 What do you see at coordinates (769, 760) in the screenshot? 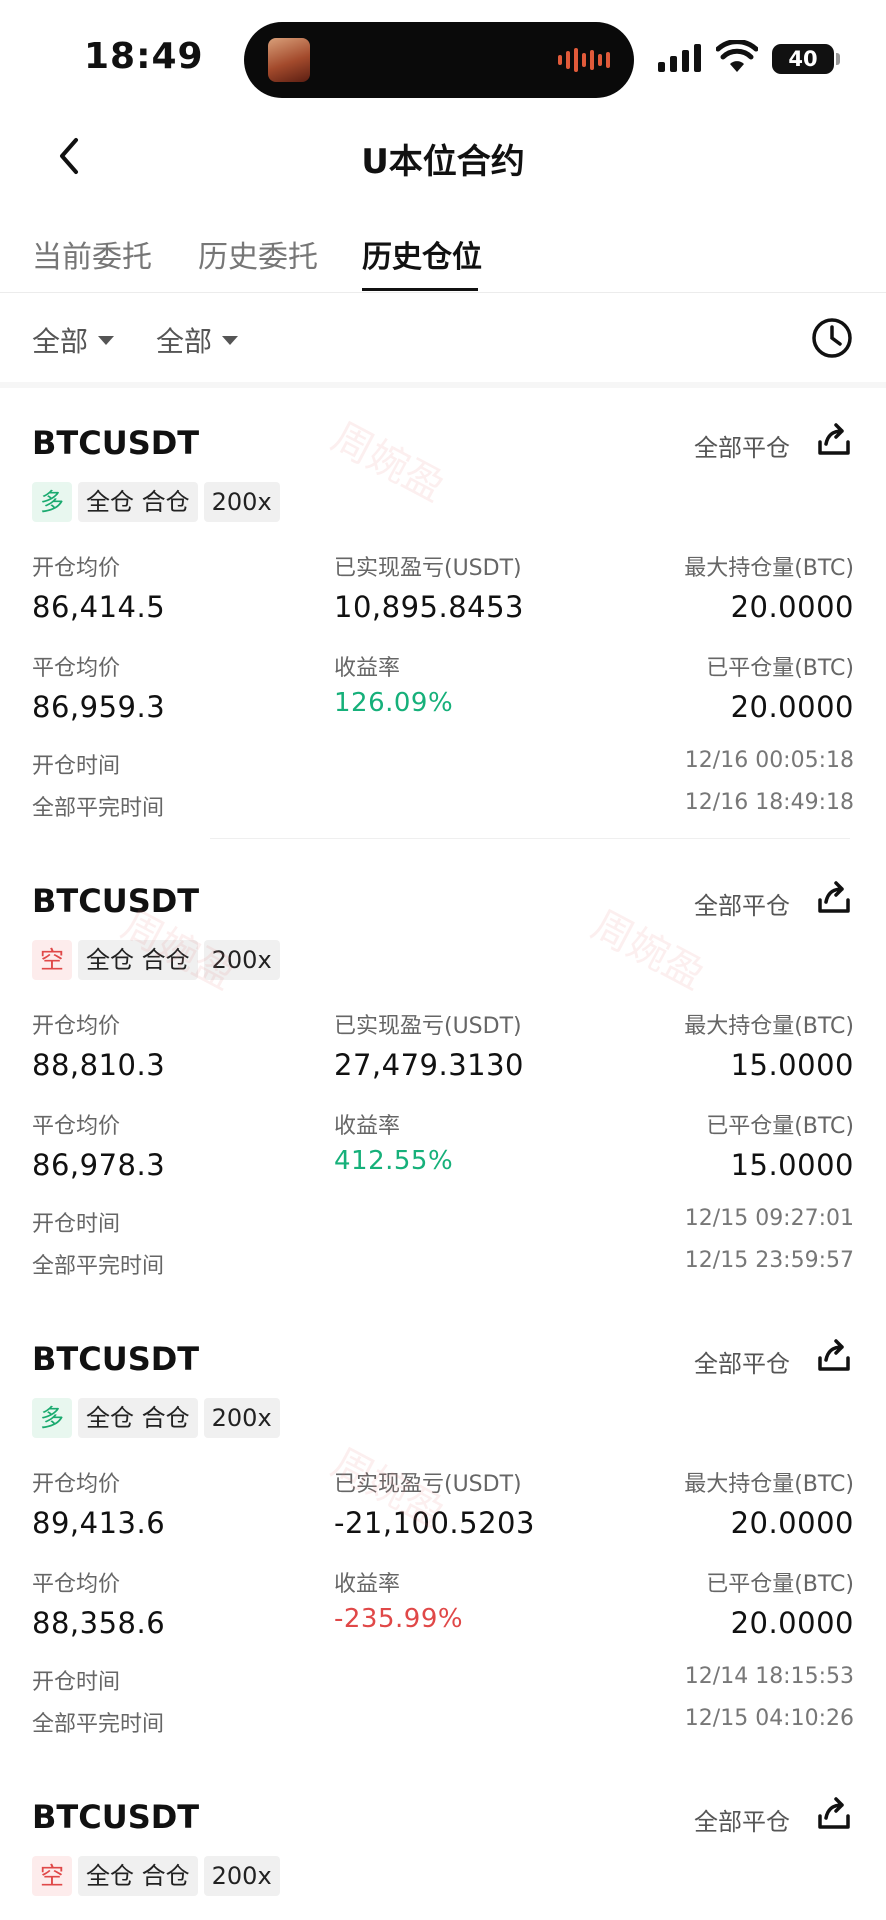
I see `open-time-value: 12/16 00:05:18` at bounding box center [769, 760].